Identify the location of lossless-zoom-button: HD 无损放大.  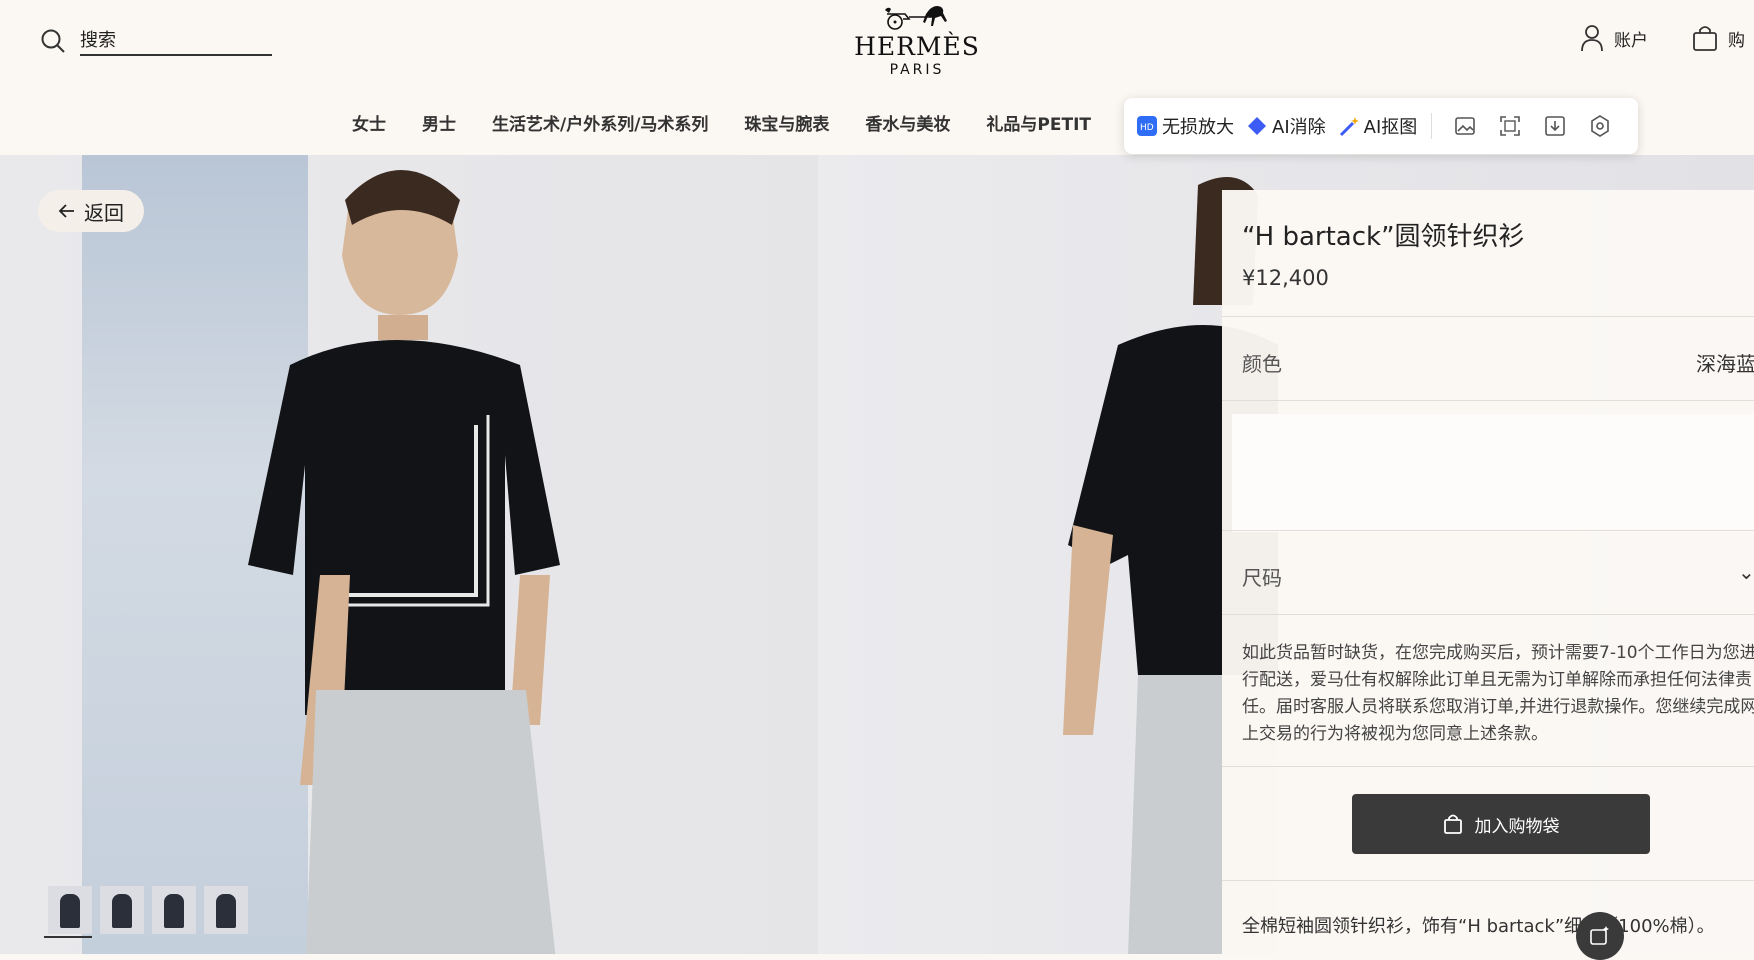
(1185, 126).